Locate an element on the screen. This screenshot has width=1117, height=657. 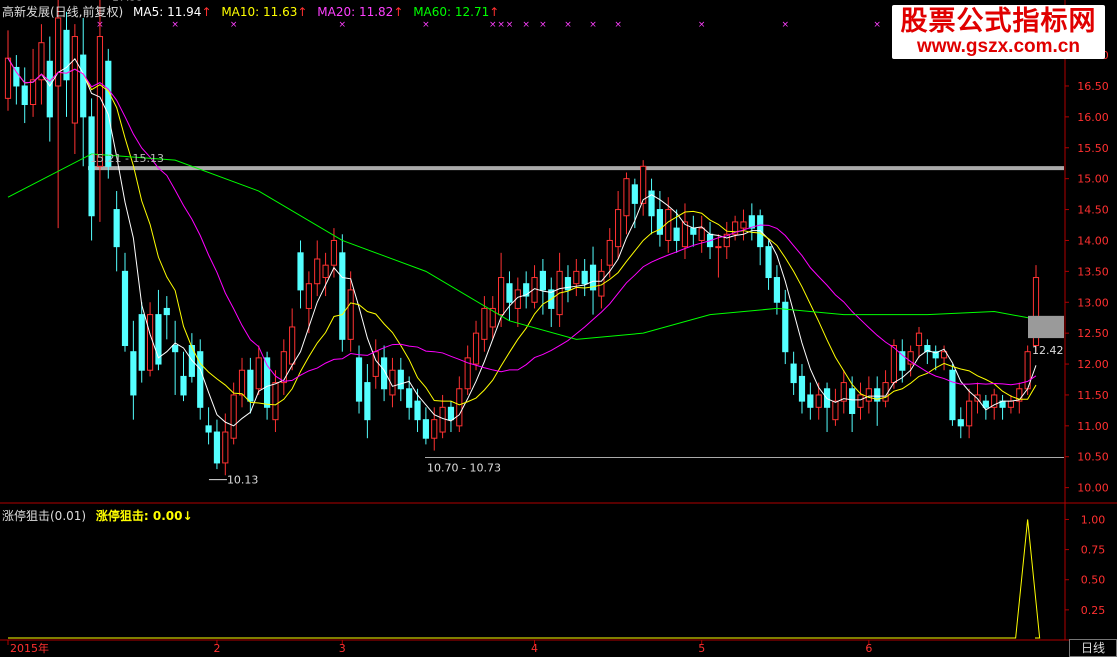
sub-y-tick-label: 0.50 is located at coordinates (1093, 580).